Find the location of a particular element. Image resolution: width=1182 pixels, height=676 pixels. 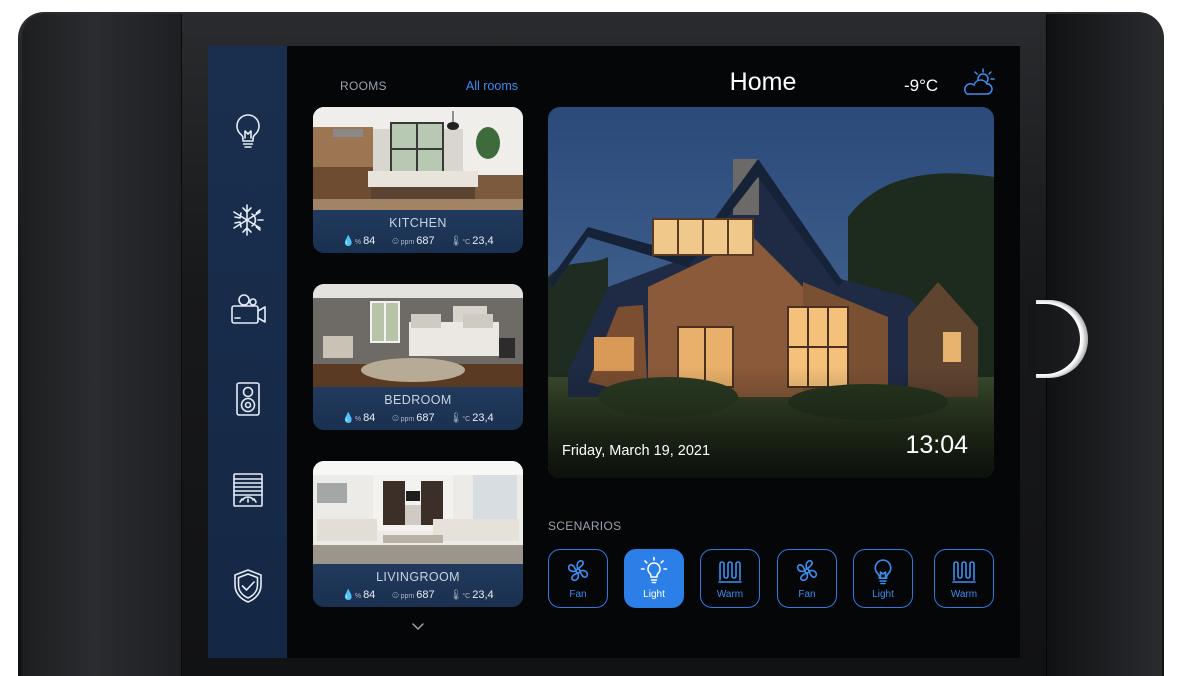

room-name: BEDROOM is located at coordinates (418, 400).